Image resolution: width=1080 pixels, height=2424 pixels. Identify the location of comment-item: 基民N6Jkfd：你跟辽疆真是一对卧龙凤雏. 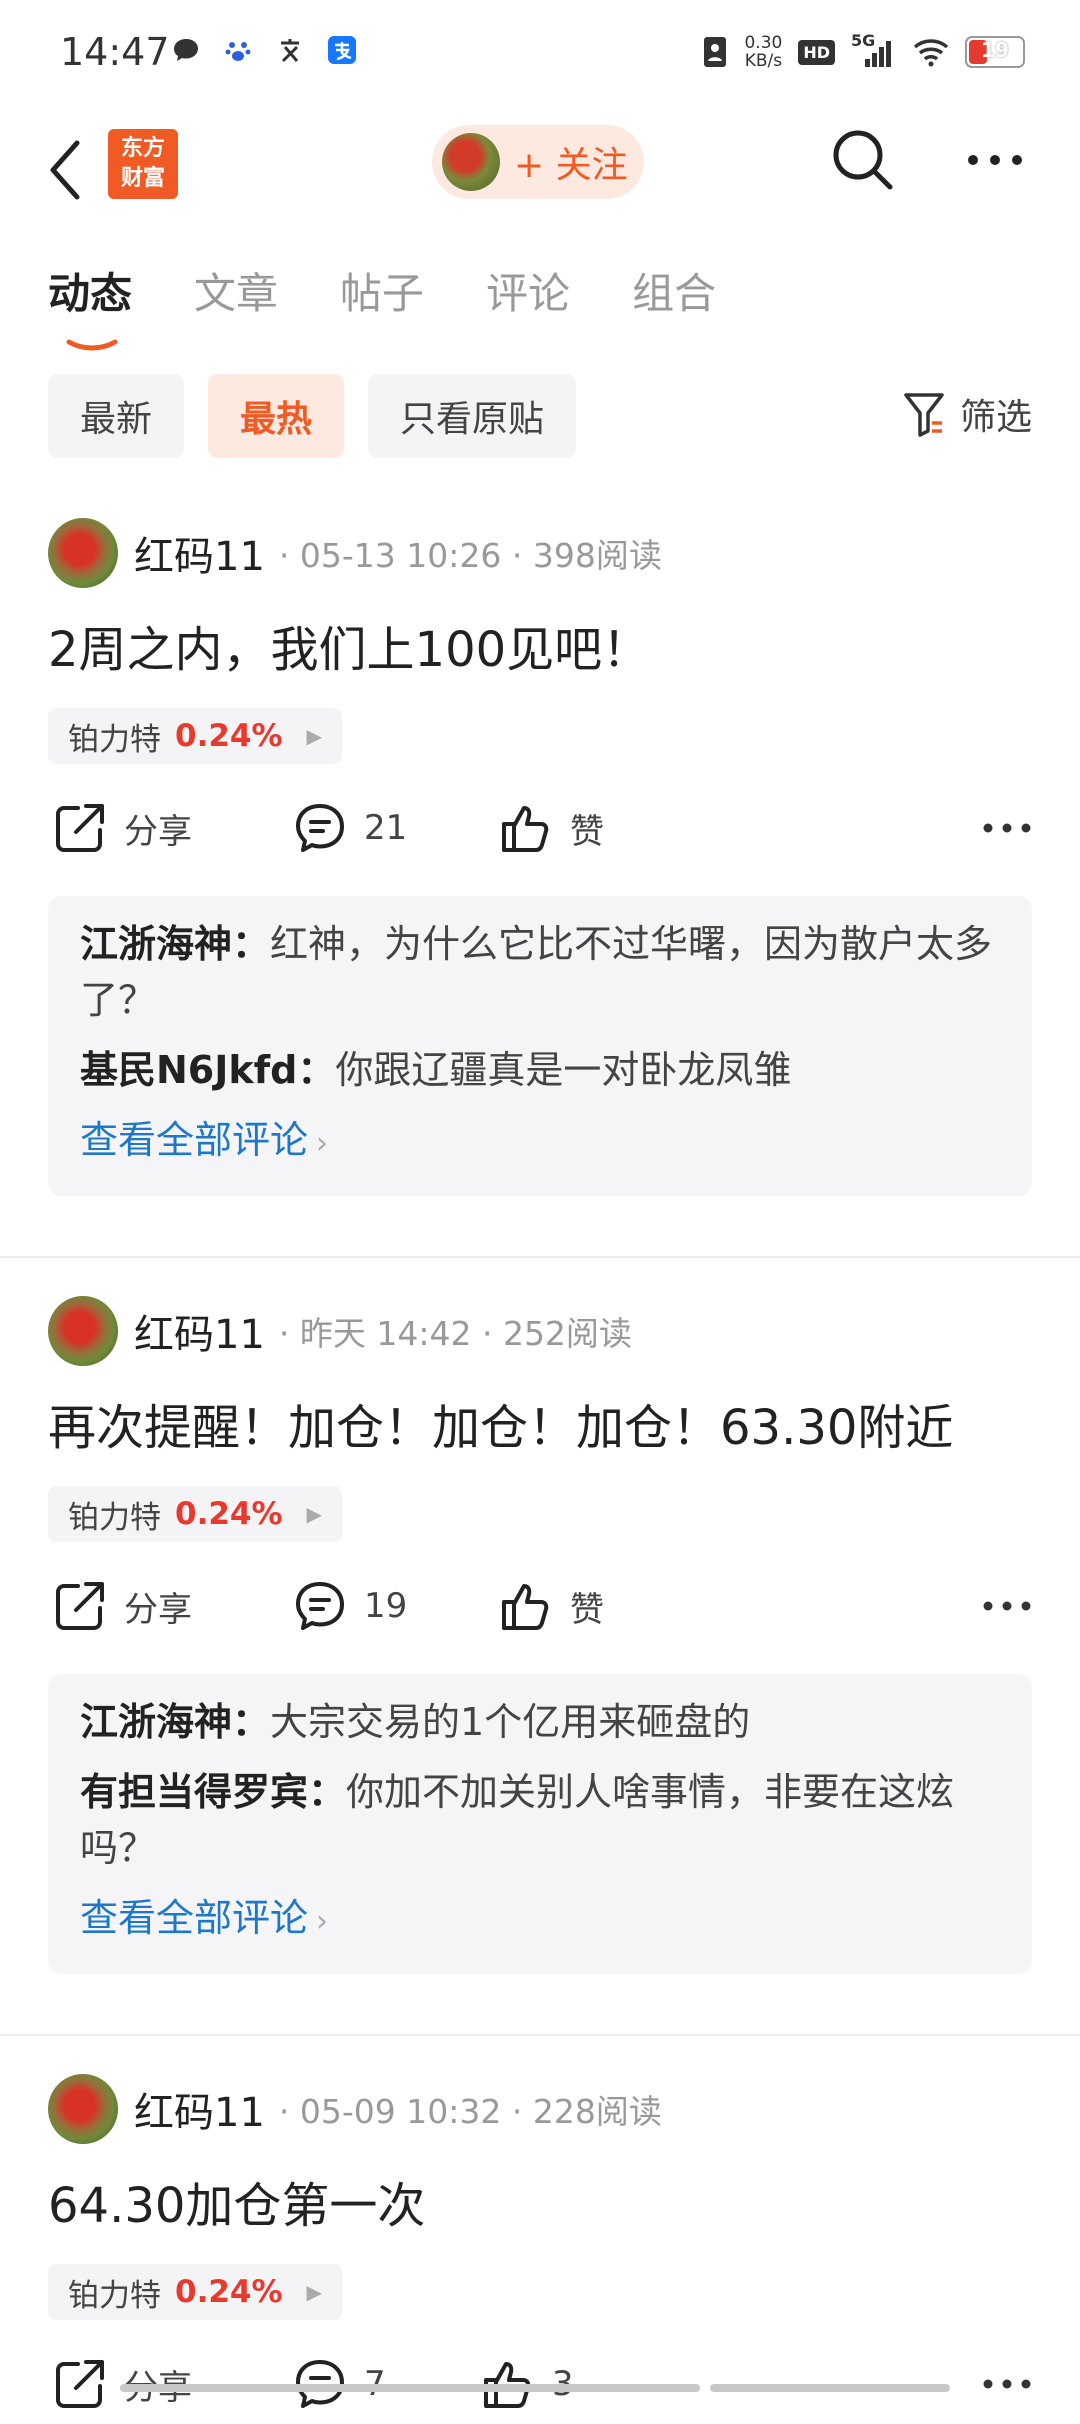
(436, 1070).